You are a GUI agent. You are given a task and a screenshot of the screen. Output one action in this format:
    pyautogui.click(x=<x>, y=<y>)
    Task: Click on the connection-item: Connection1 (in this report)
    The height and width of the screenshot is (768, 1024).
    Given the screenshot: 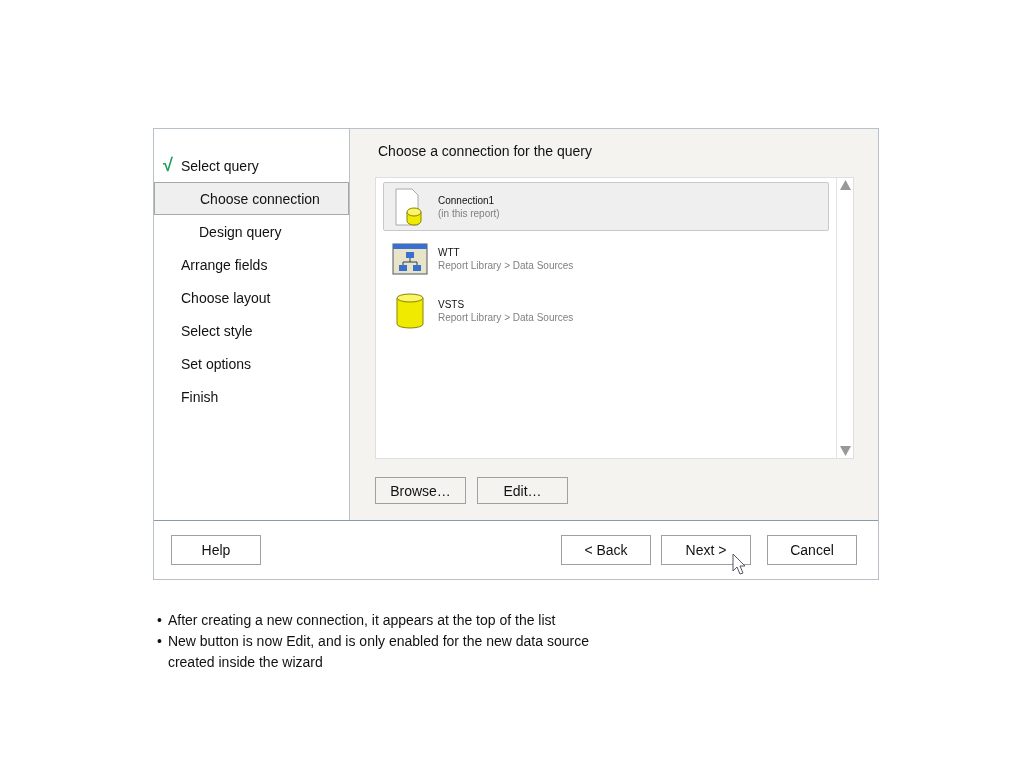 What is the action you would take?
    pyautogui.click(x=606, y=206)
    